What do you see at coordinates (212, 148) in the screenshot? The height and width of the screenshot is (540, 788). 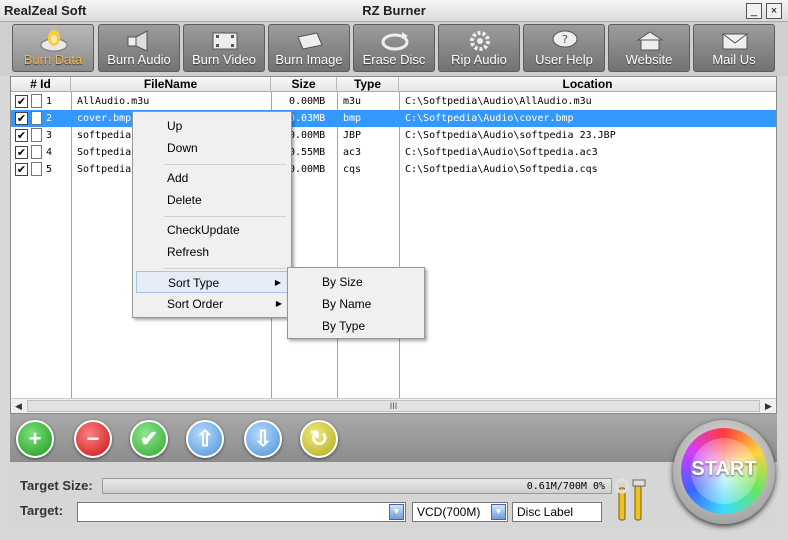 I see `menu-item-down: Down` at bounding box center [212, 148].